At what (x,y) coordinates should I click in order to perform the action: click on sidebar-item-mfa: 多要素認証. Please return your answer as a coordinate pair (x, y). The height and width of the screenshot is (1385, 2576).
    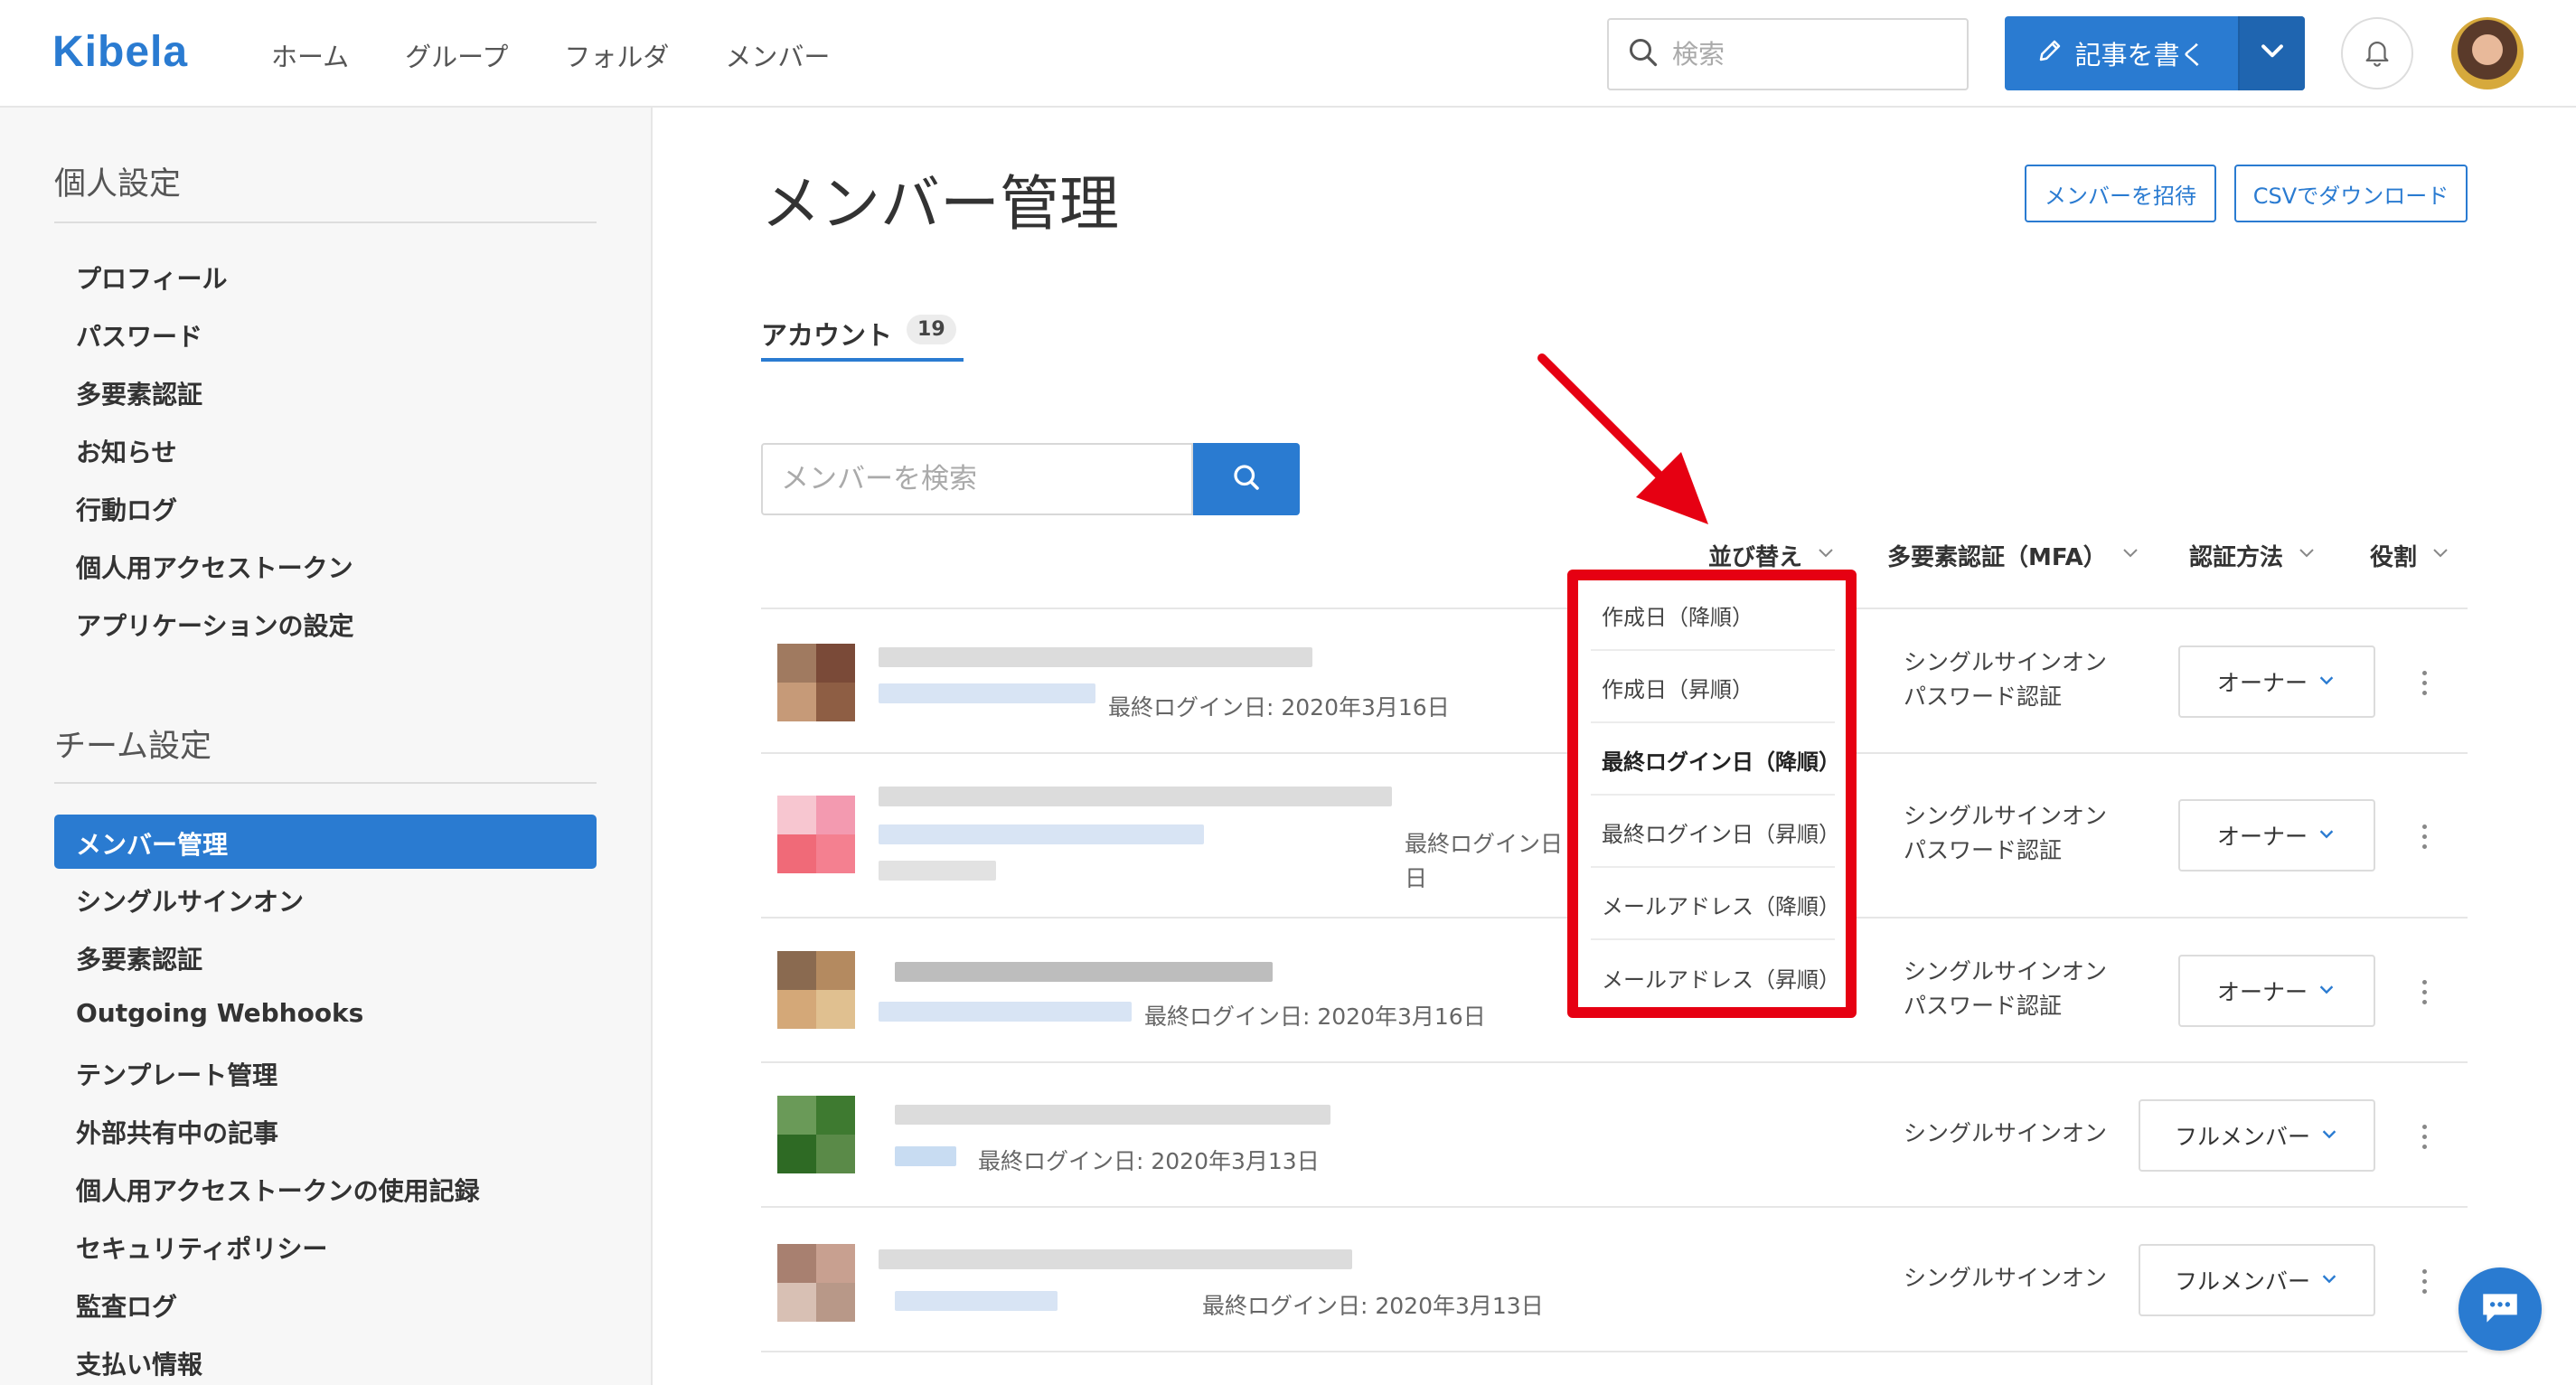
    Looking at the image, I should click on (139, 393).